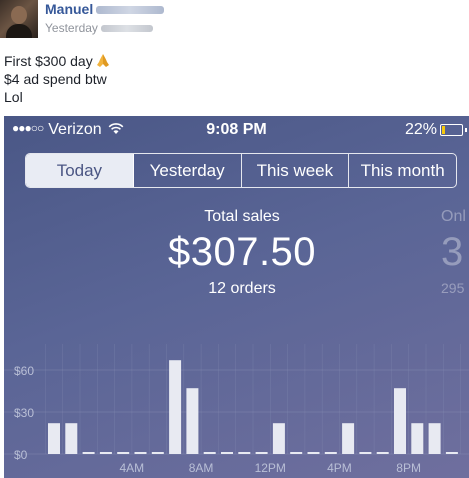  I want to click on post-line-2: $4 ad spend btw, so click(55, 79).